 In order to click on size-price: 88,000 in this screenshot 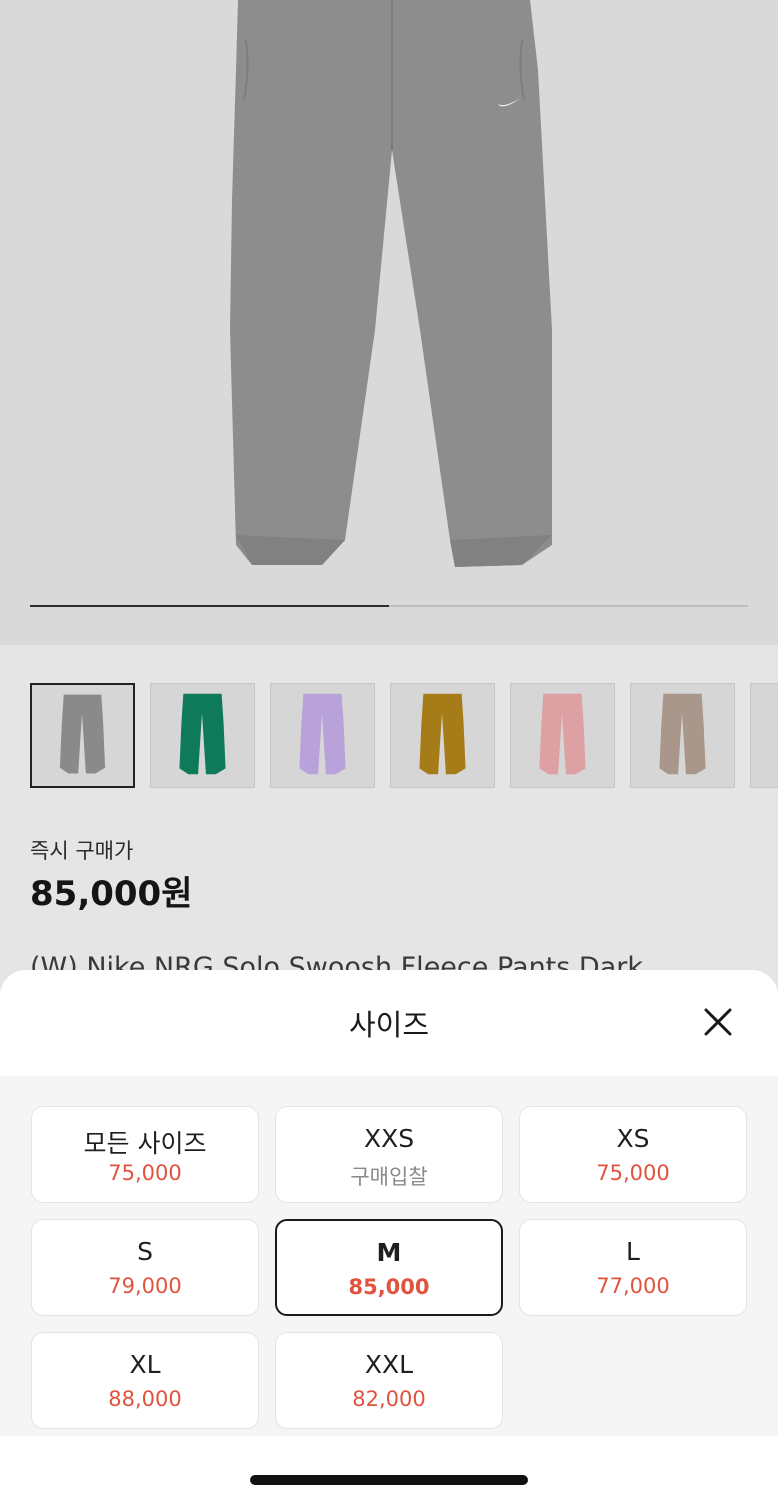, I will do `click(145, 1399)`.